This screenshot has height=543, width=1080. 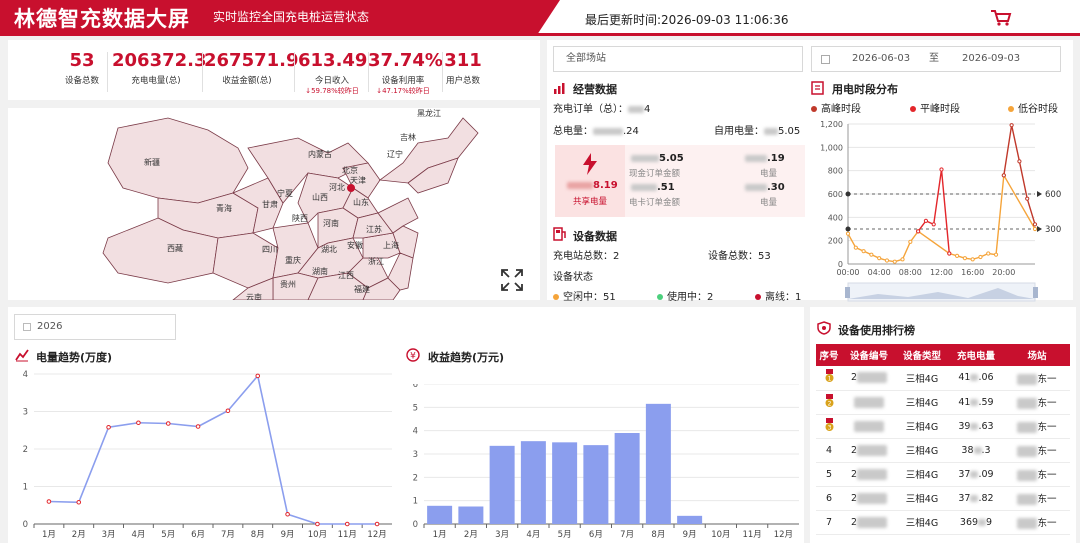 What do you see at coordinates (202, 72) in the screenshot?
I see `stat-divider` at bounding box center [202, 72].